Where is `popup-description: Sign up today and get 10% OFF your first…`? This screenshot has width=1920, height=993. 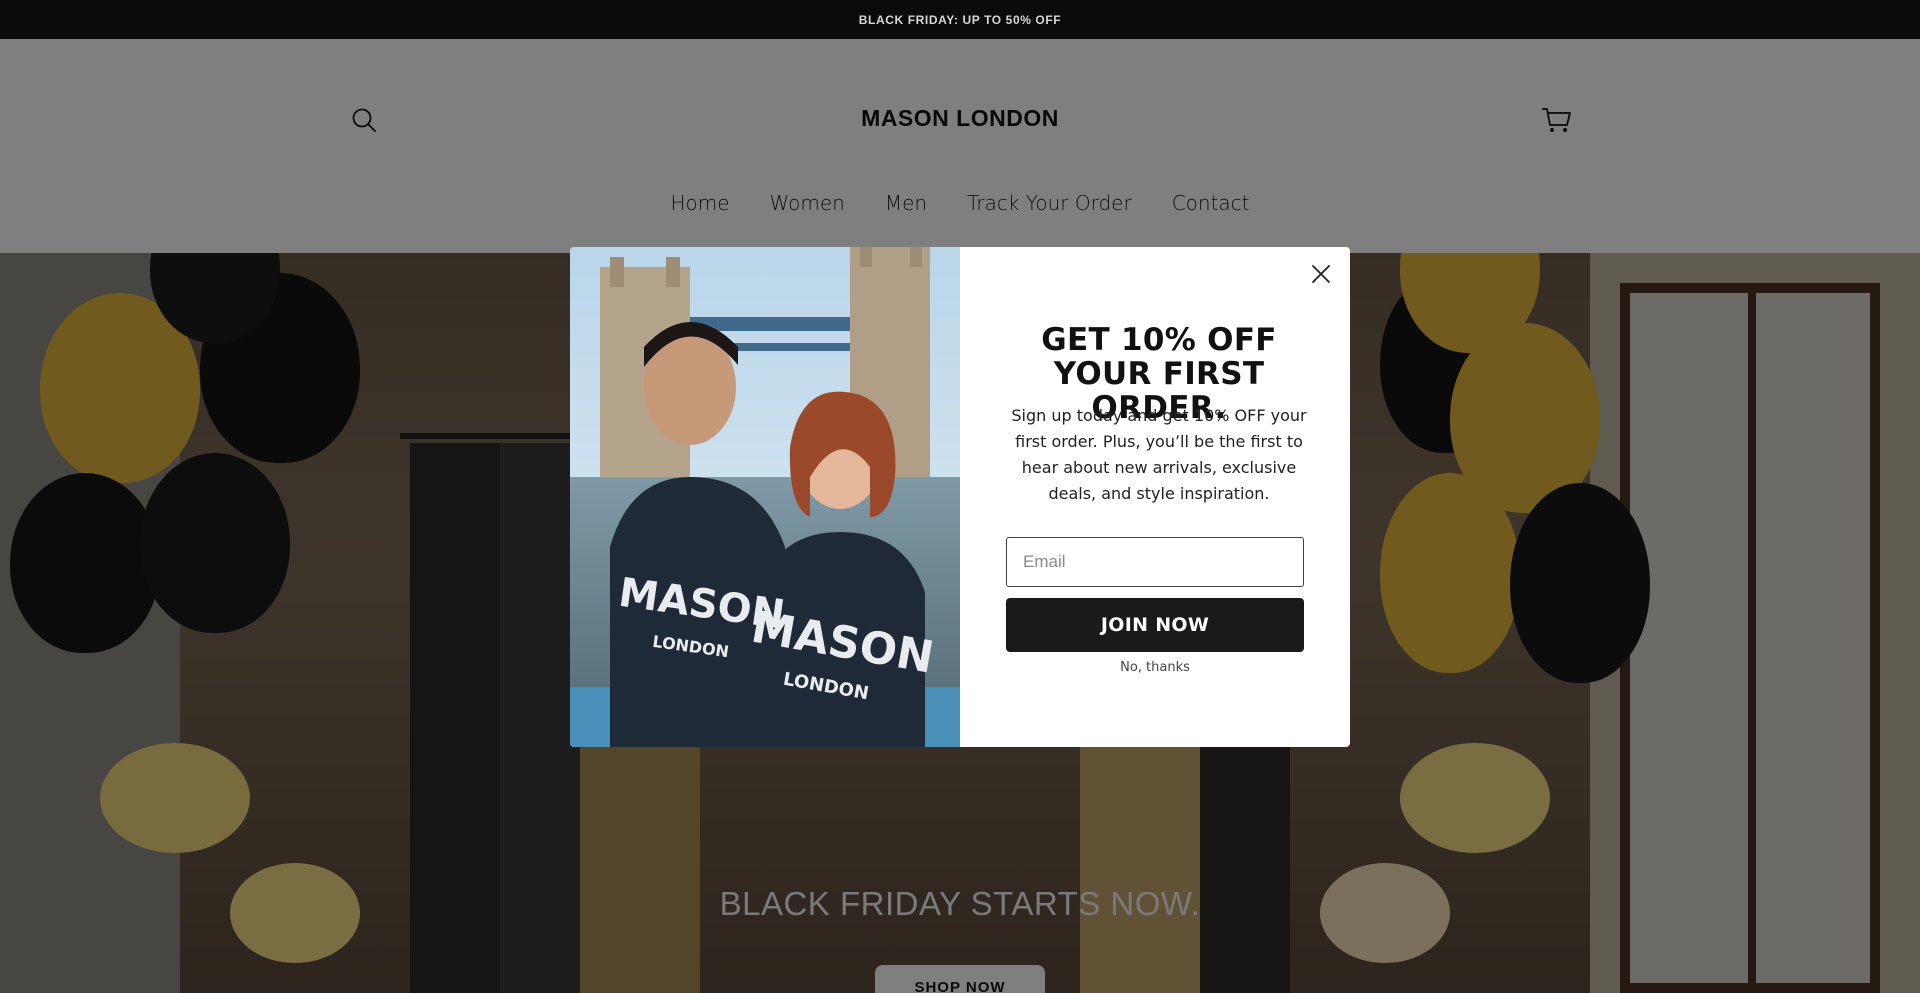
popup-description: Sign up today and get 10% OFF your first… is located at coordinates (1159, 454).